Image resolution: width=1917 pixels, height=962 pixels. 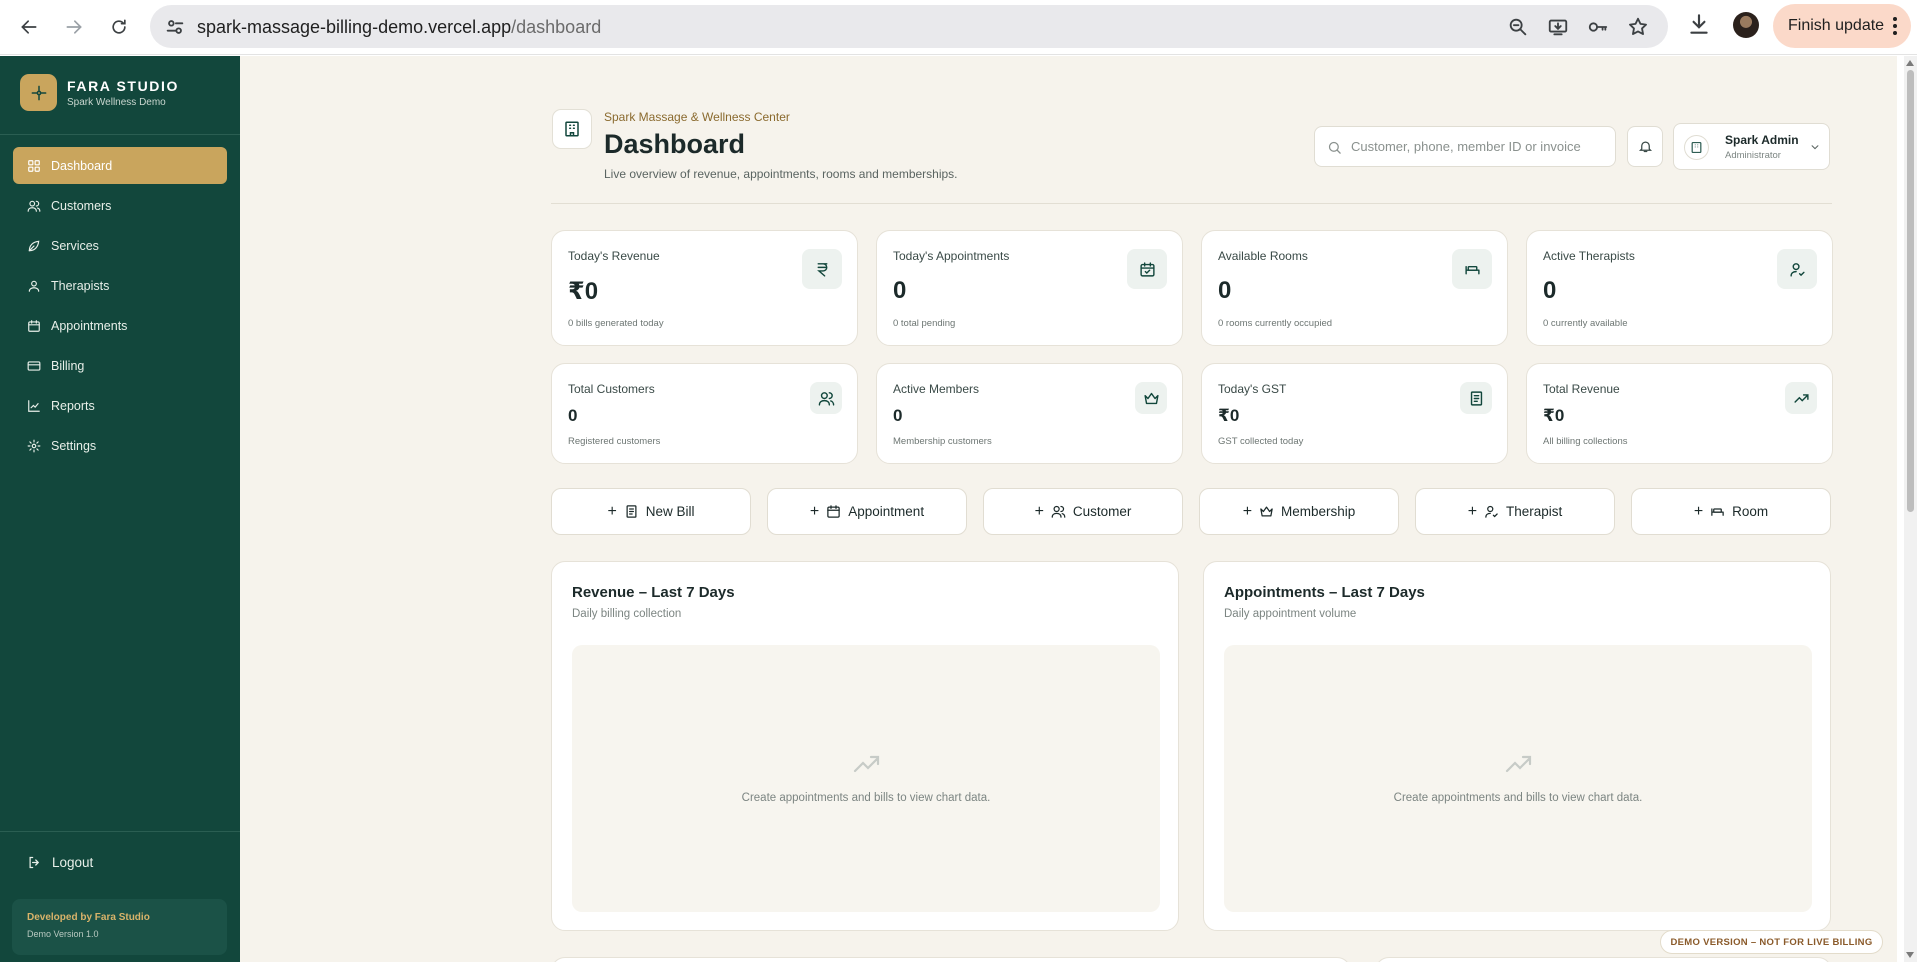 What do you see at coordinates (34, 166) in the screenshot?
I see `grid-icon` at bounding box center [34, 166].